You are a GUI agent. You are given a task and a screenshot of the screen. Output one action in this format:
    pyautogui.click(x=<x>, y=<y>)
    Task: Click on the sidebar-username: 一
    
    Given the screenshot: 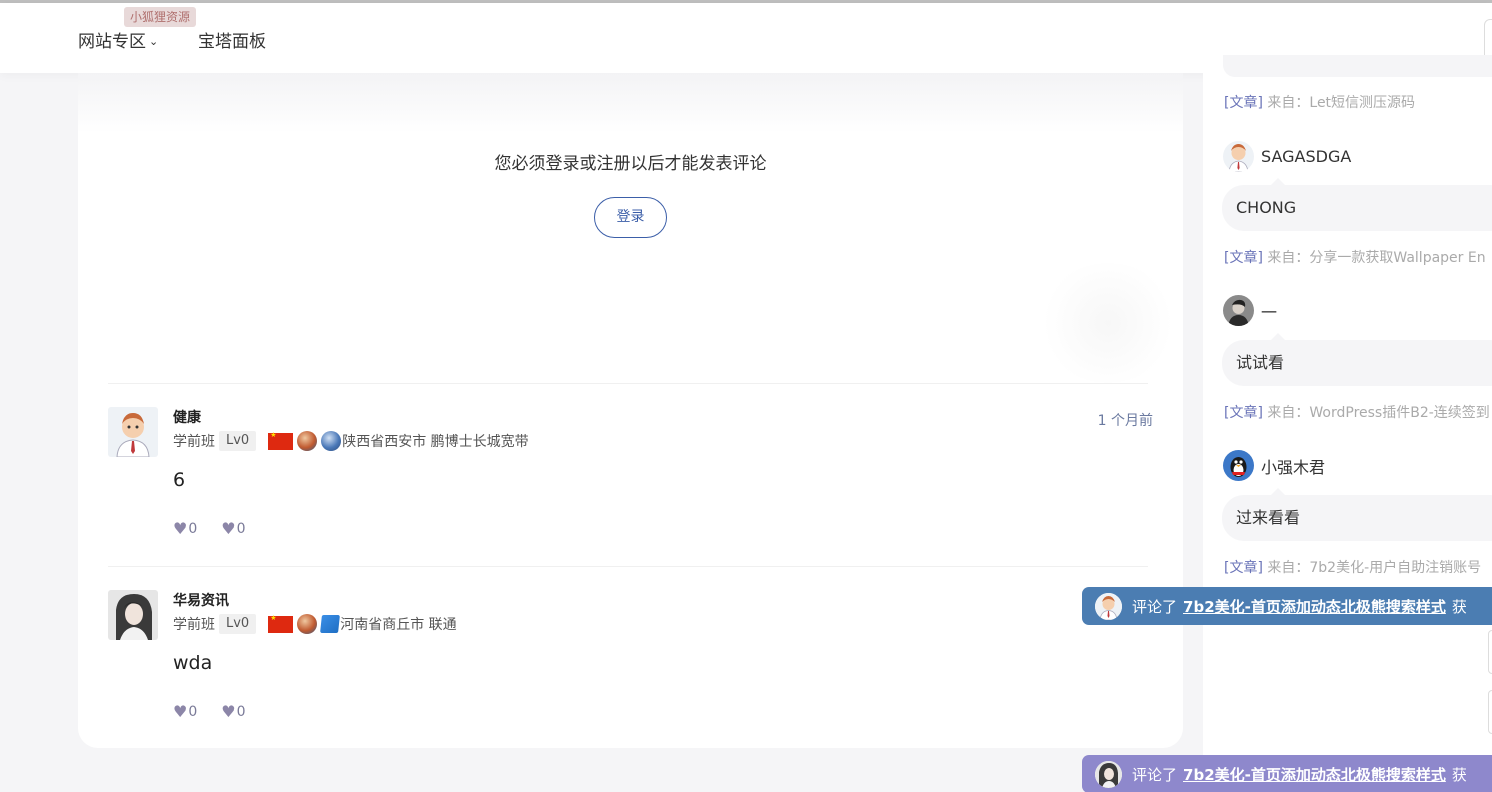 What is the action you would take?
    pyautogui.click(x=1269, y=312)
    